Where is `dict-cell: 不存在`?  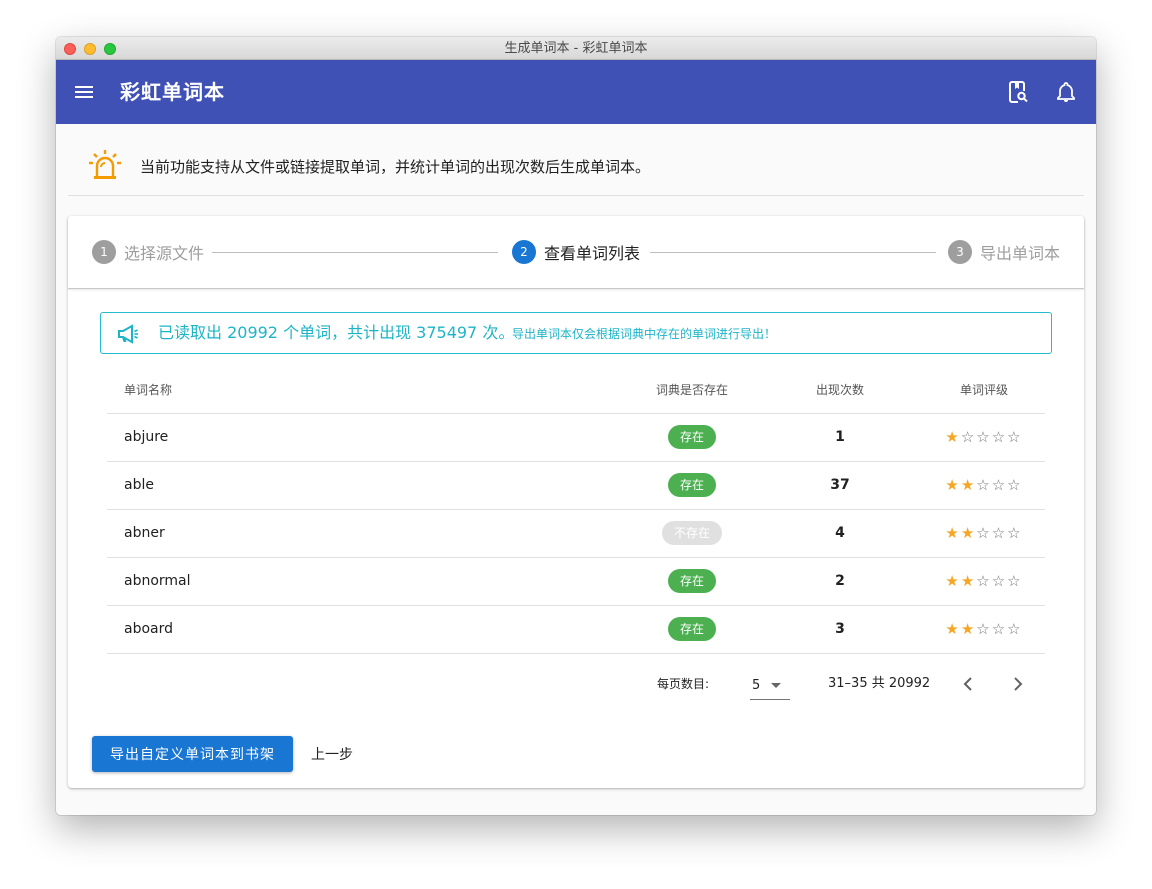
dict-cell: 不存在 is located at coordinates (692, 533).